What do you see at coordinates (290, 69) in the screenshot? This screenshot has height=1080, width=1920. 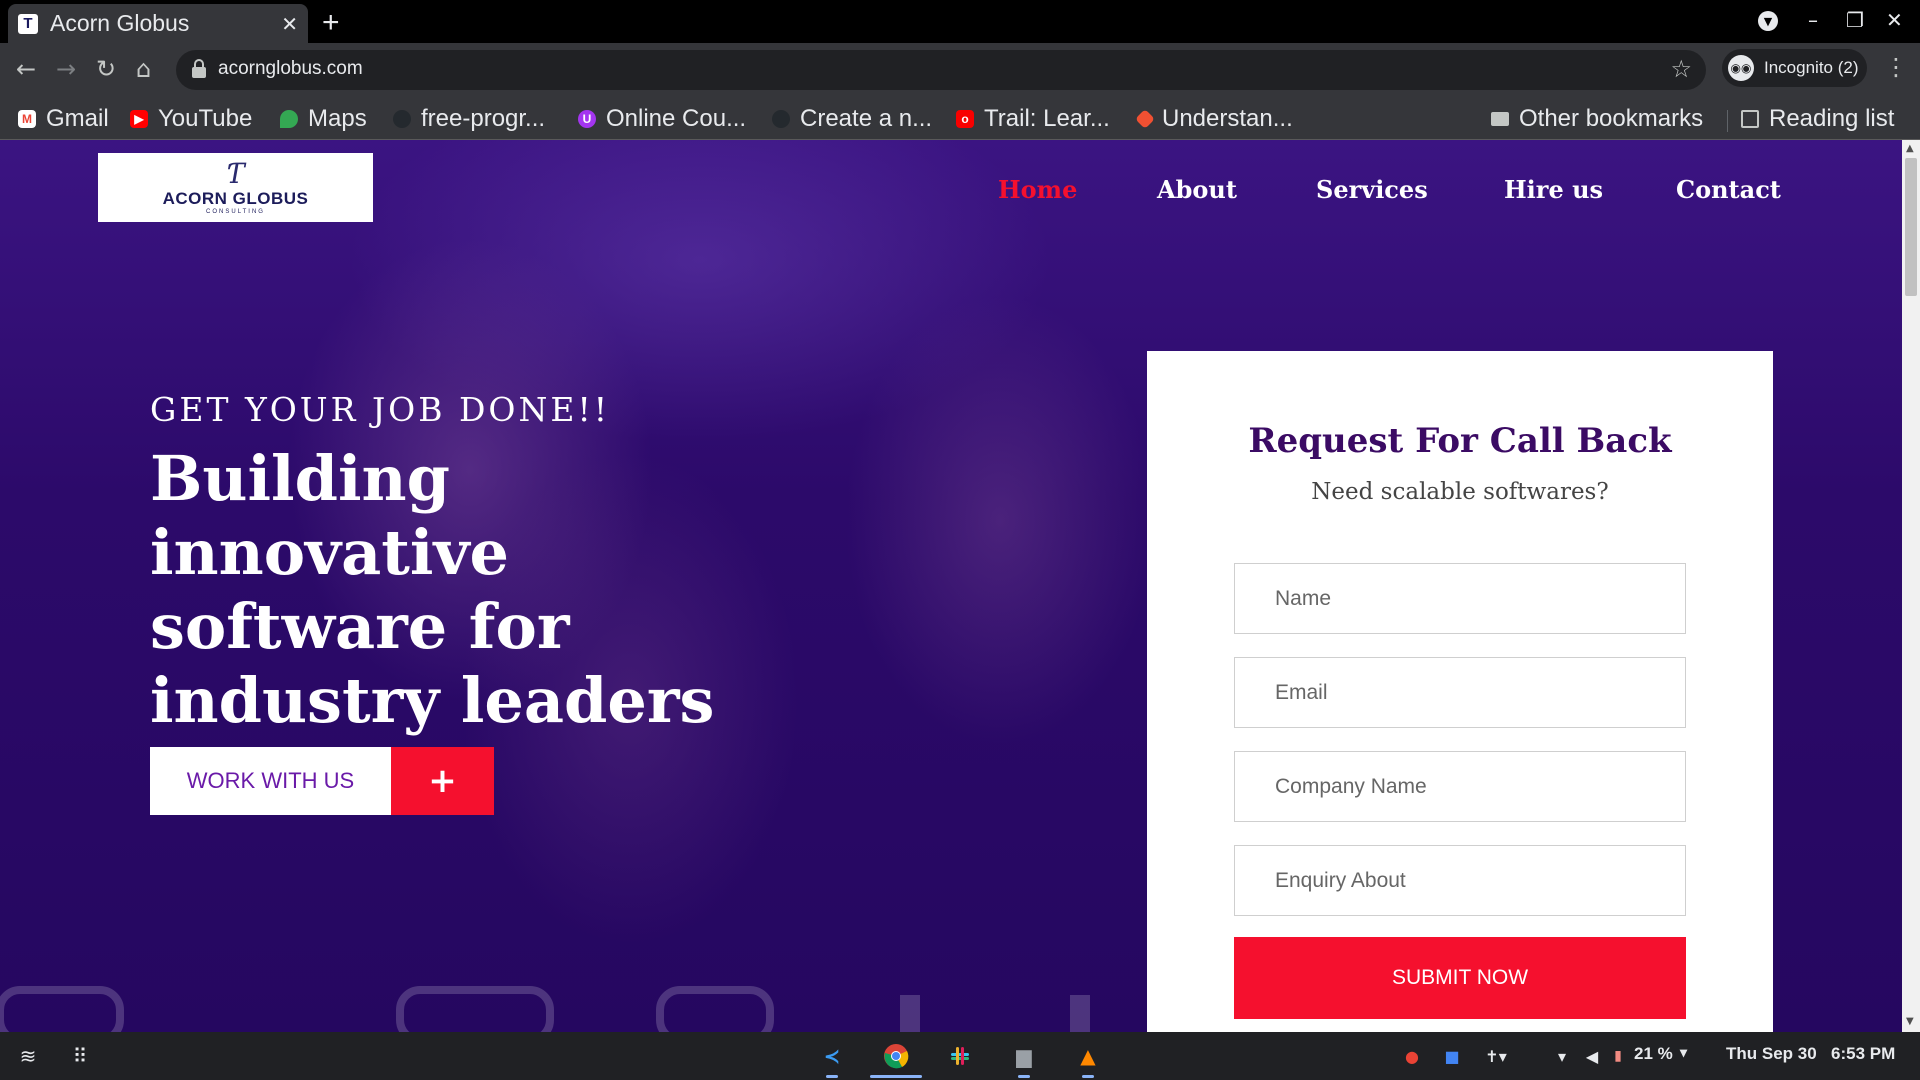 I see `url-text: acornglobus.com` at bounding box center [290, 69].